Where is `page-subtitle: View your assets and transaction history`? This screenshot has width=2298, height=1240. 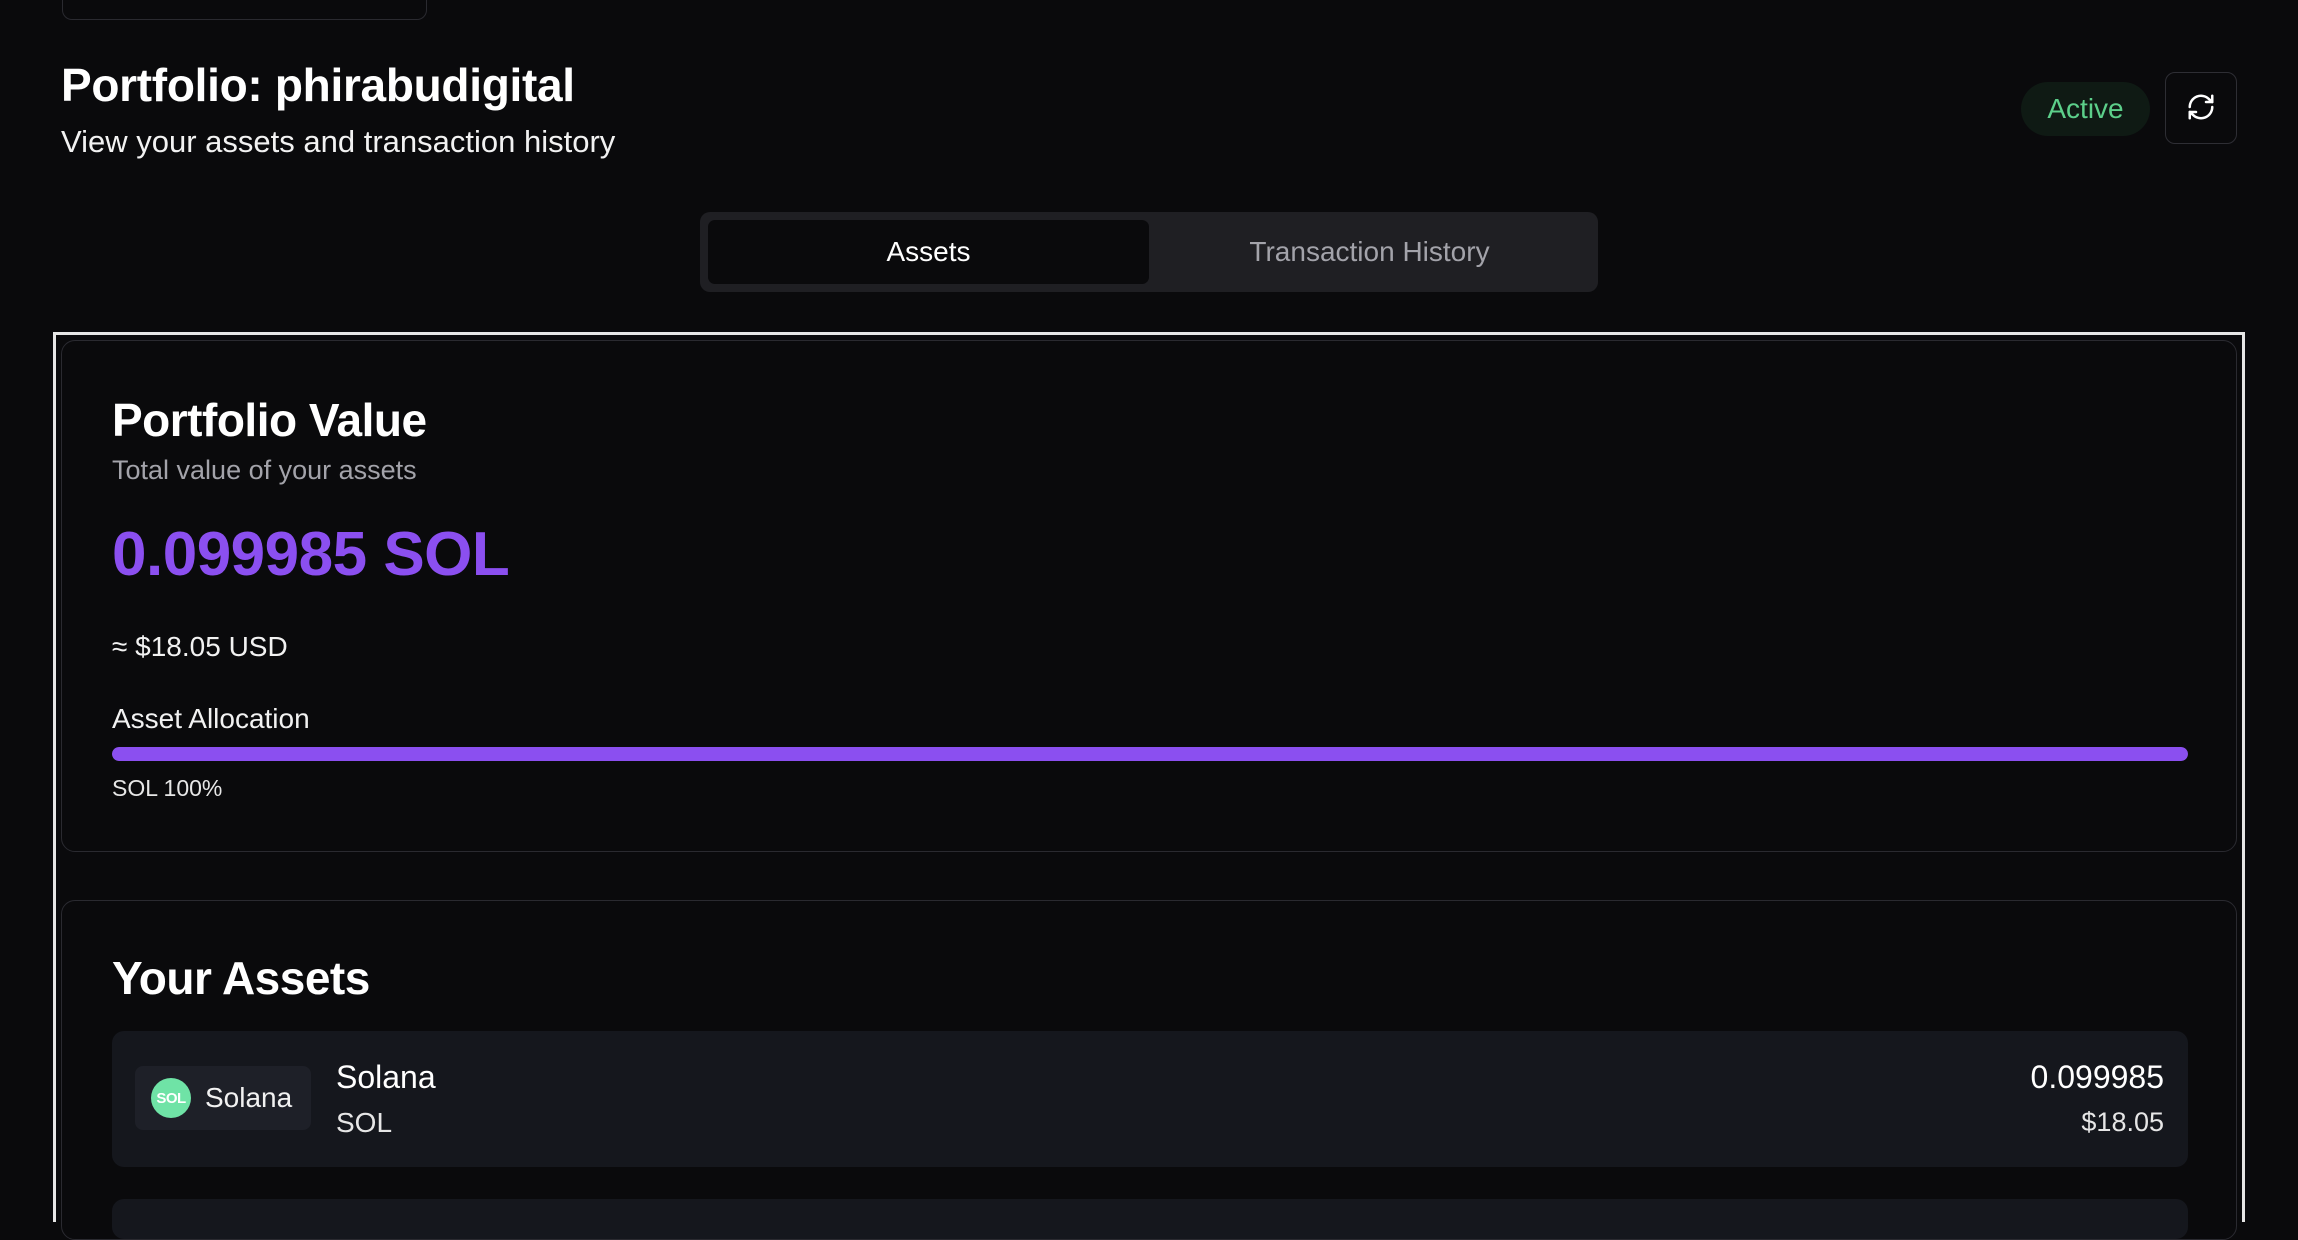 page-subtitle: View your assets and transaction history is located at coordinates (338, 141).